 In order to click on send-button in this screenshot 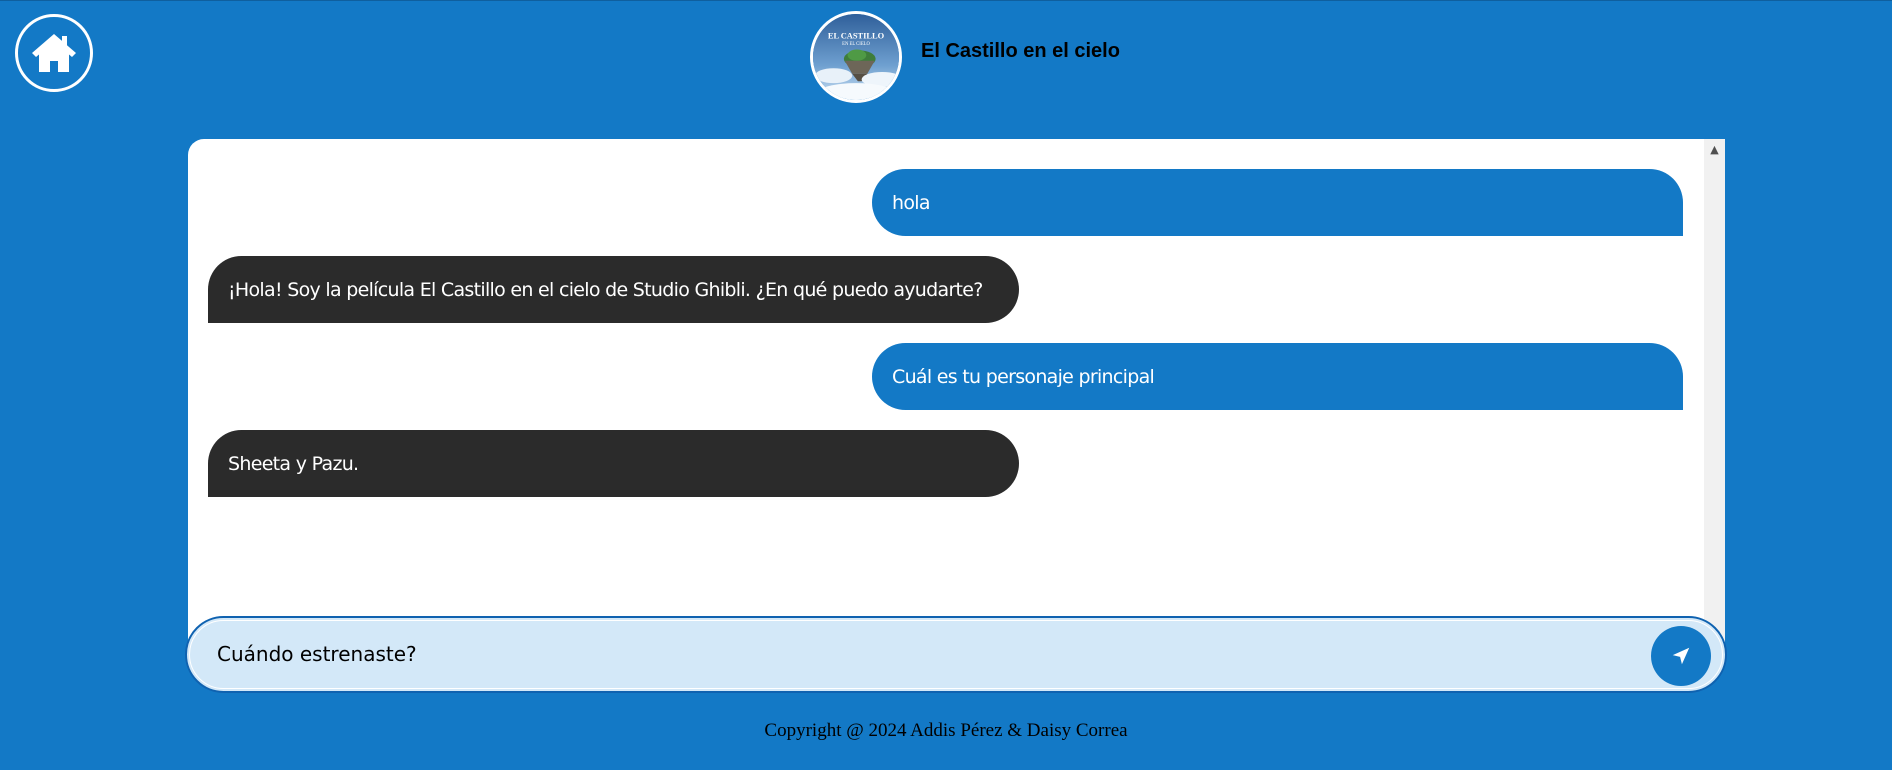, I will do `click(1681, 656)`.